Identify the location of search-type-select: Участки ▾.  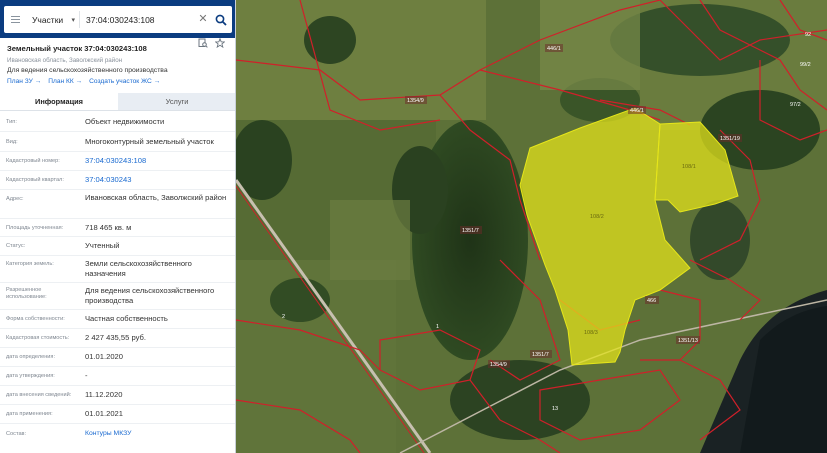
(53, 19).